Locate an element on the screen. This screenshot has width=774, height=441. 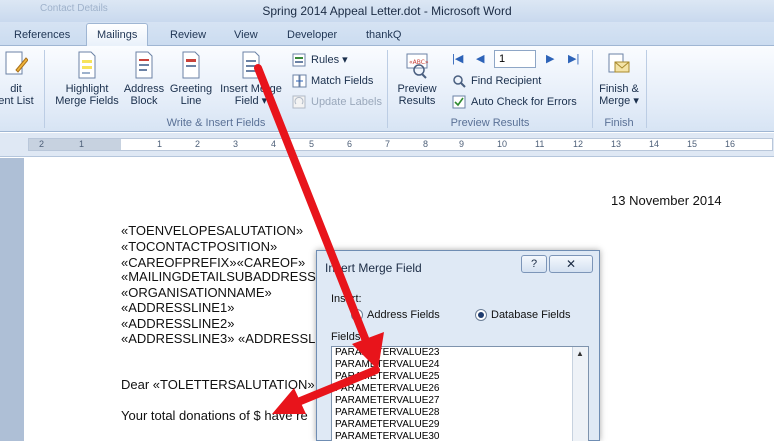
update-labels-label: Update Labels is located at coordinates (346, 102).